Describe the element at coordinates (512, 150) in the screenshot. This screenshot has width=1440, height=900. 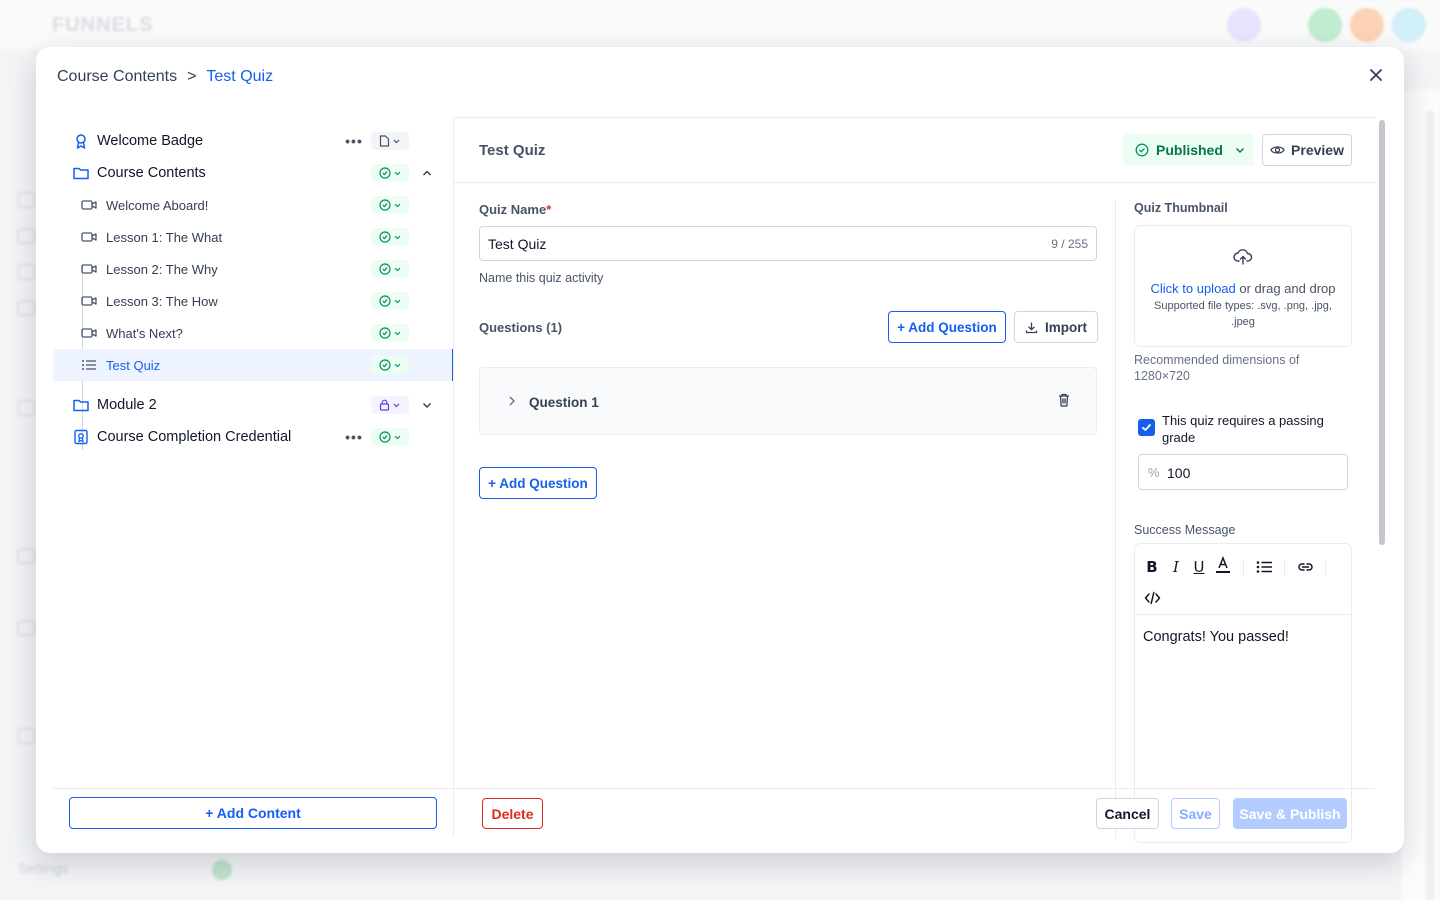
I see `pane-title: Test Quiz` at that location.